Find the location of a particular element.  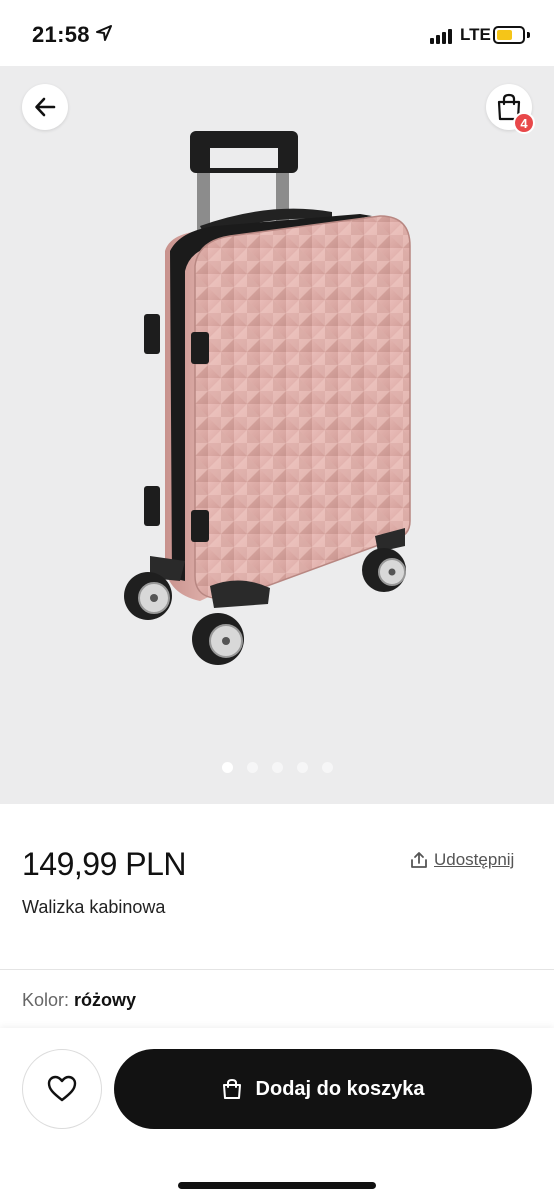

share-label: Udostępnij is located at coordinates (474, 860).